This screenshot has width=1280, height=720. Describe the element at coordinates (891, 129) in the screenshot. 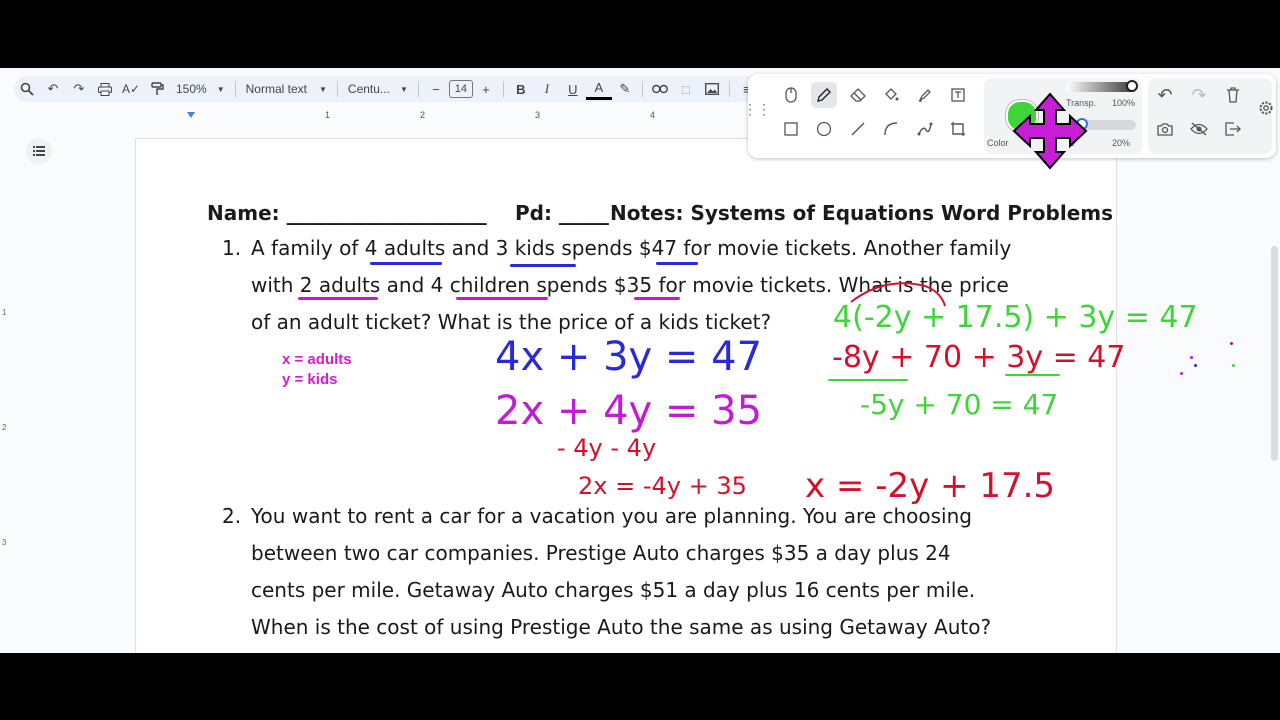

I see `curve-tool-icon` at that location.